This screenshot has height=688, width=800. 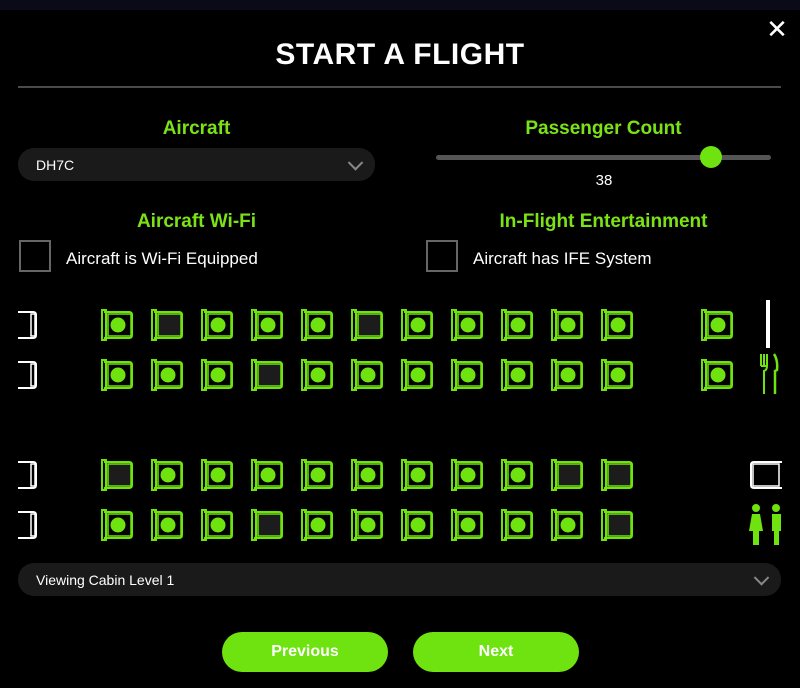 I want to click on passenger-count-value: 38, so click(x=604, y=180).